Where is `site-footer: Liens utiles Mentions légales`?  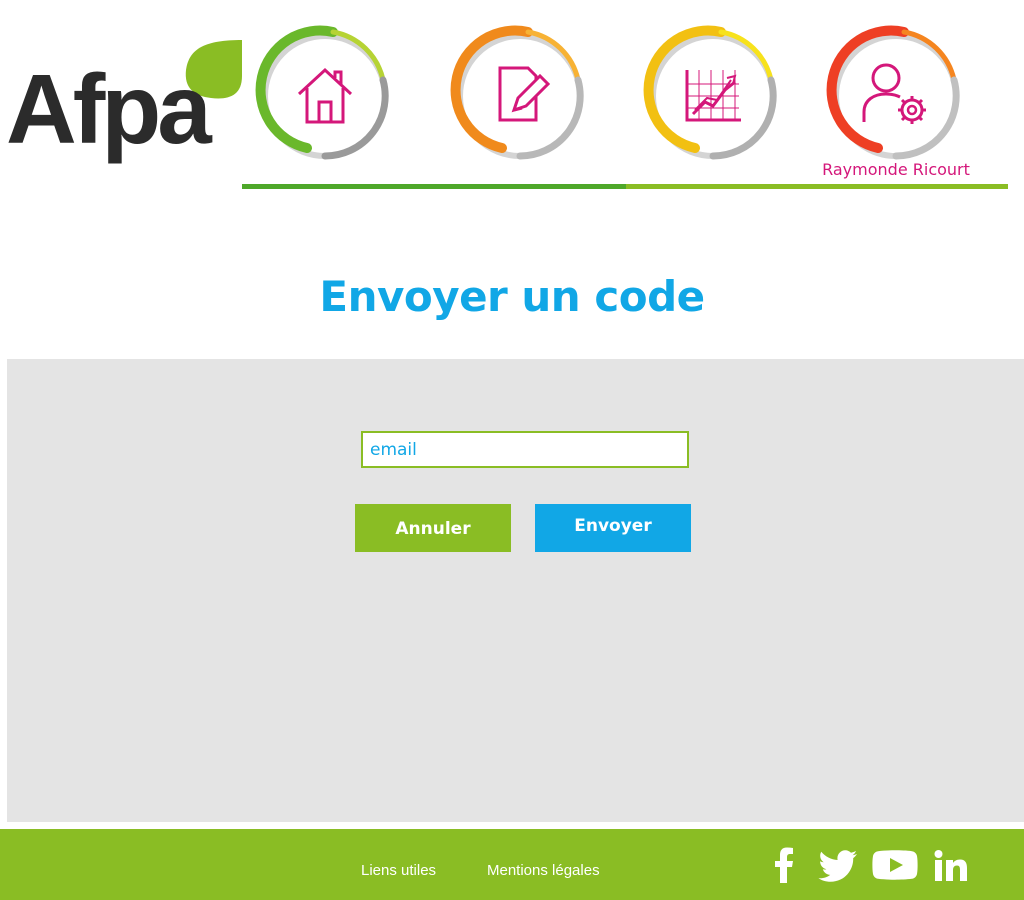
site-footer: Liens utiles Mentions légales is located at coordinates (512, 864).